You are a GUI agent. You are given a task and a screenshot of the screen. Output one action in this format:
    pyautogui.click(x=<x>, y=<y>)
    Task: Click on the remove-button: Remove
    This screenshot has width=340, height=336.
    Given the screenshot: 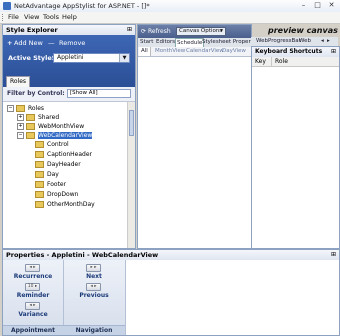 What is the action you would take?
    pyautogui.click(x=72, y=43)
    